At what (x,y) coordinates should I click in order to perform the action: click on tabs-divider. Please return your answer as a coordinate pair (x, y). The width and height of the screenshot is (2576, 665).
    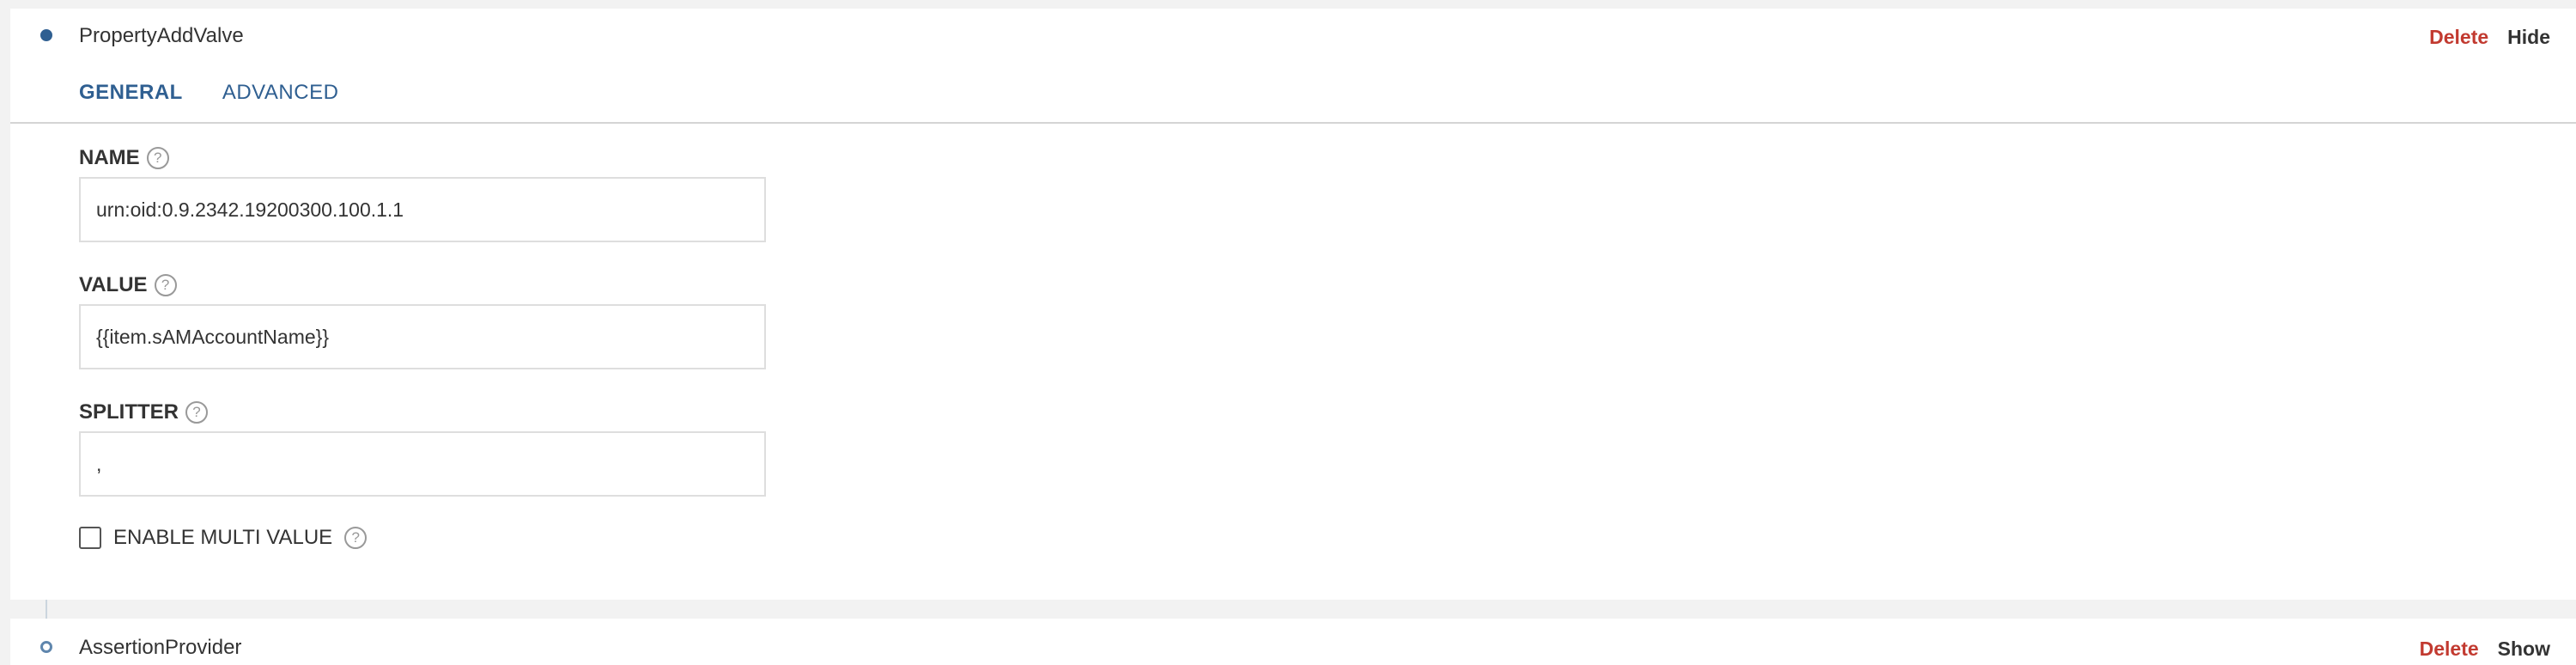
    Looking at the image, I should click on (1293, 123).